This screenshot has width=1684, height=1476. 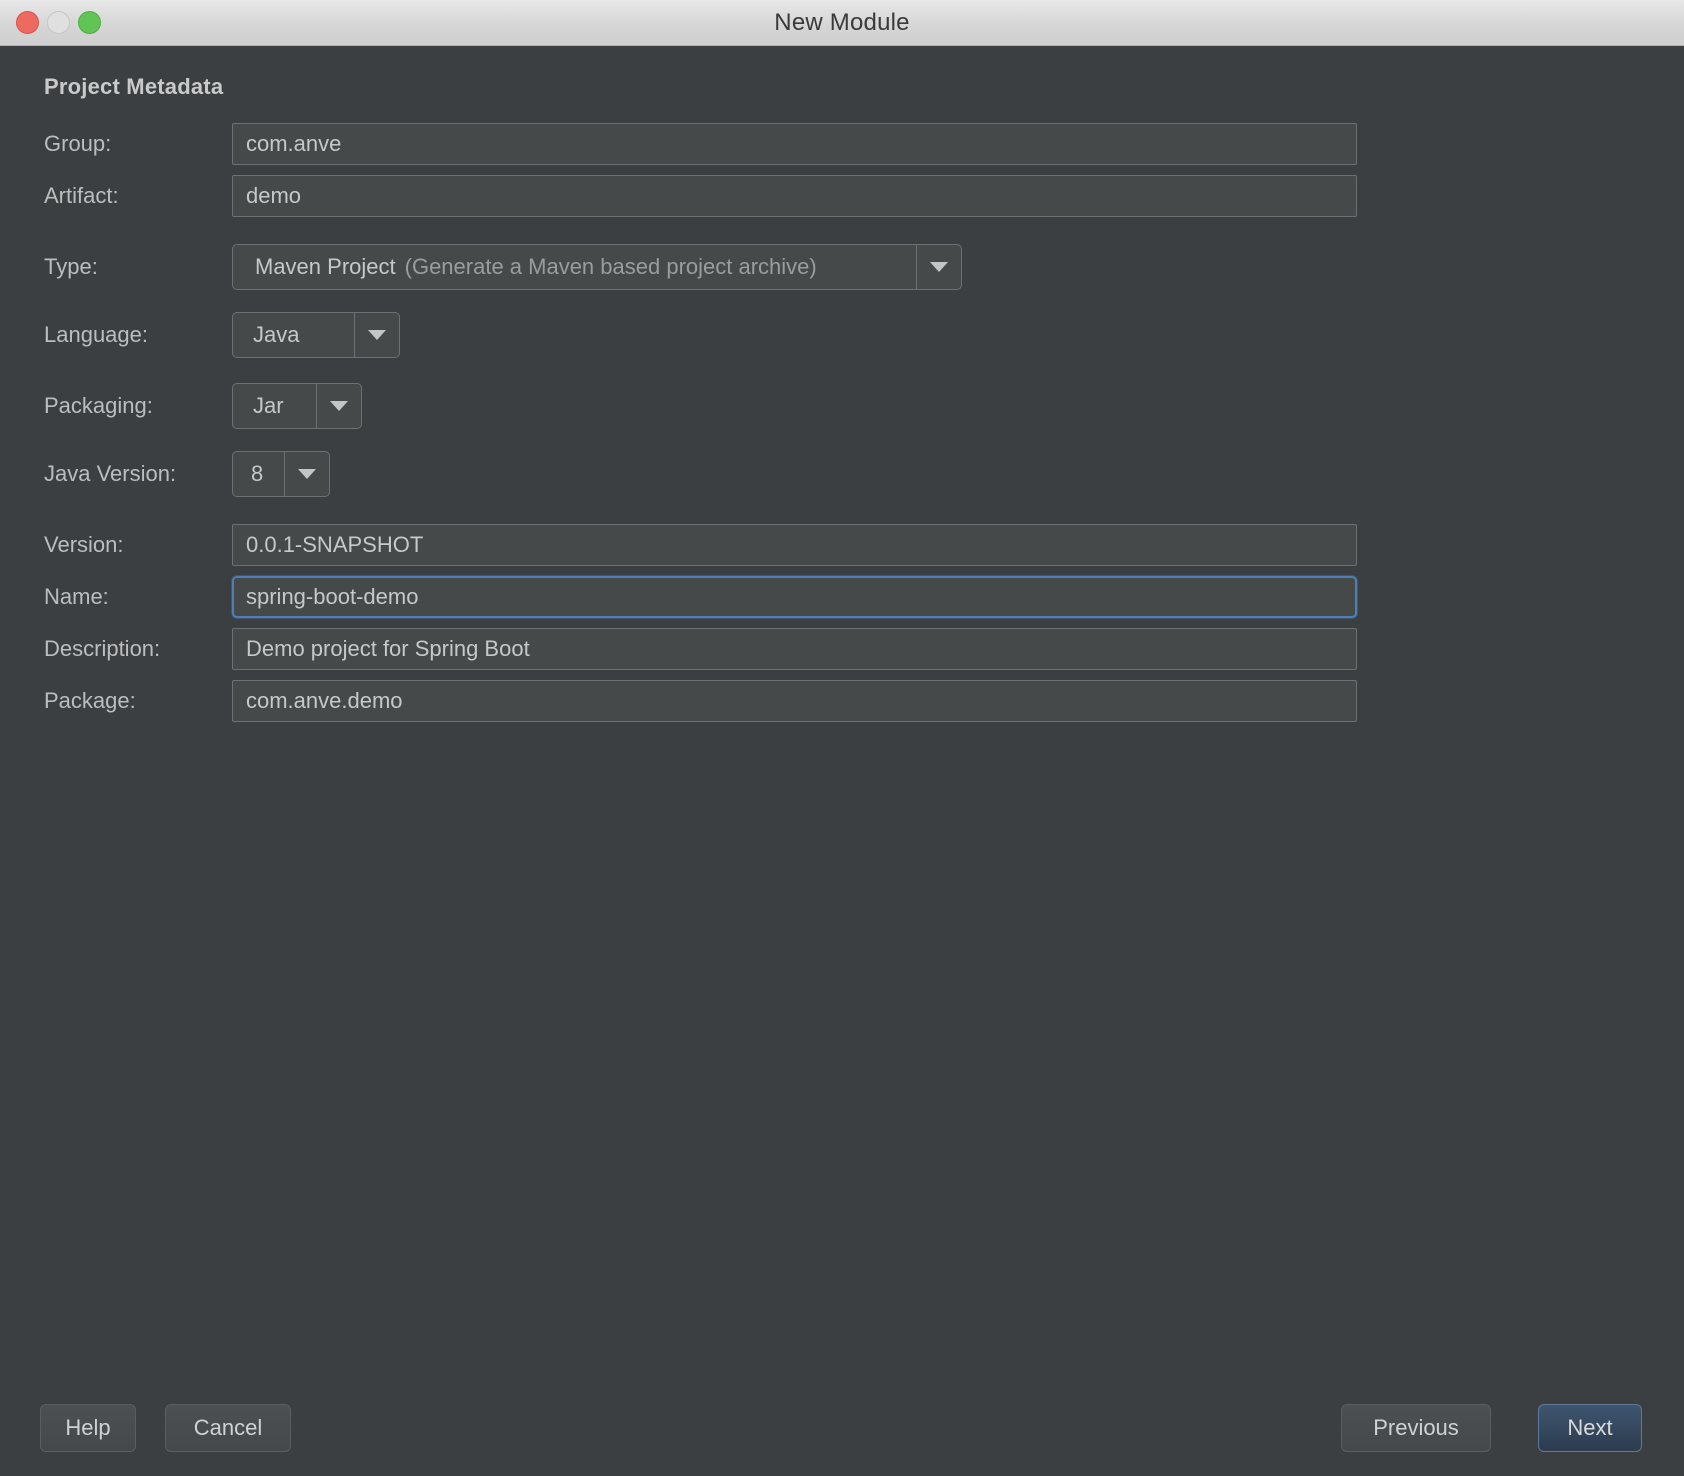 What do you see at coordinates (842, 335) in the screenshot?
I see `form-row-language: Language: Java` at bounding box center [842, 335].